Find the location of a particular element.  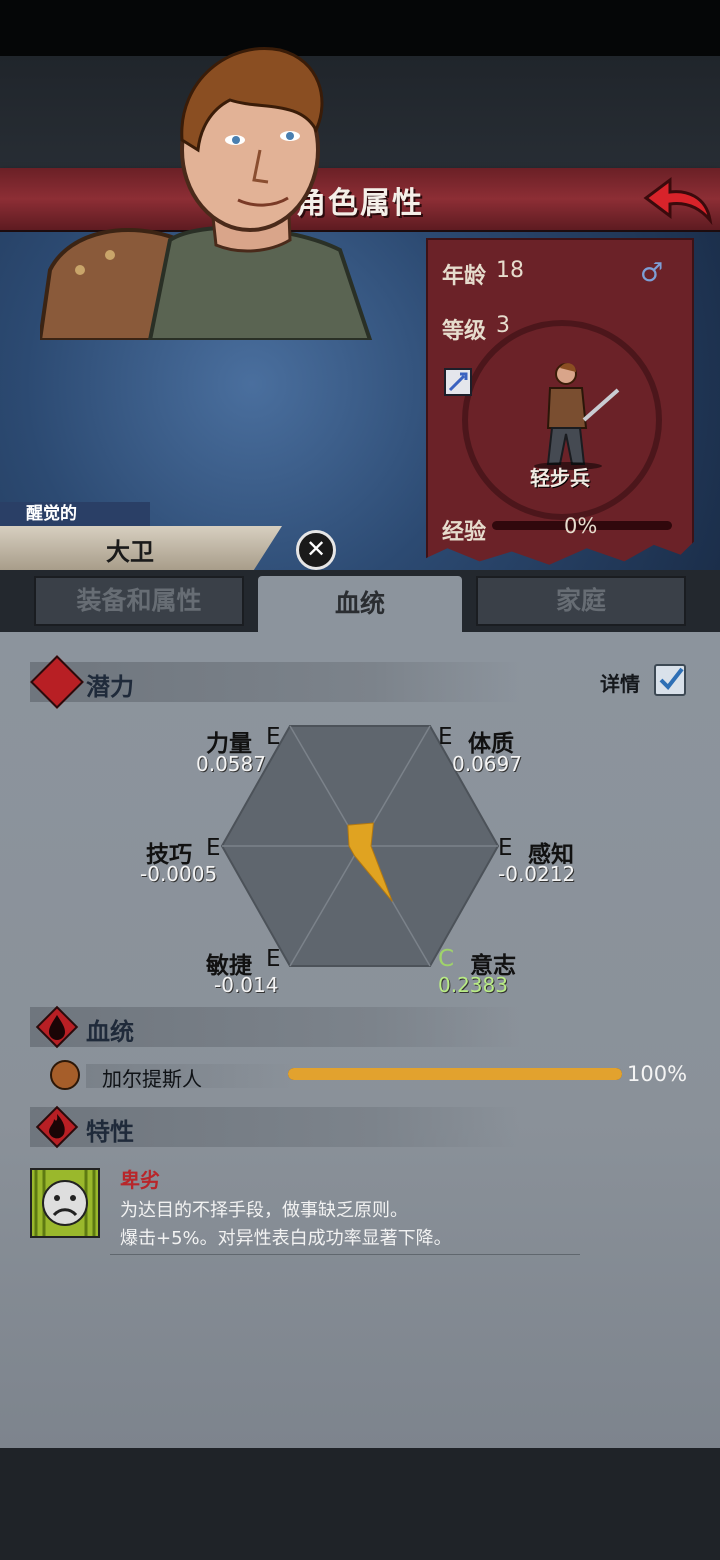

class-name: 轻步兵 is located at coordinates (560, 478).